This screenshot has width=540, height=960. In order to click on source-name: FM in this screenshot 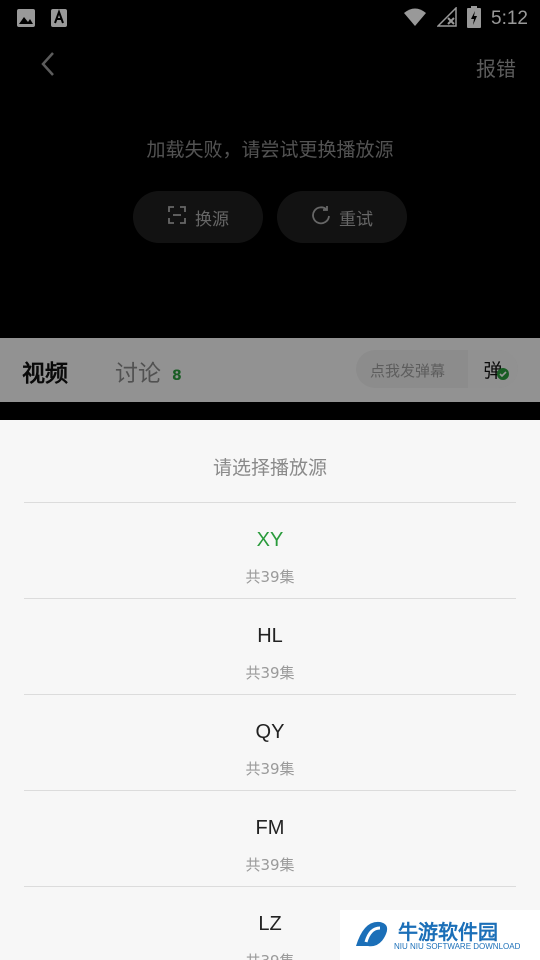, I will do `click(270, 828)`.